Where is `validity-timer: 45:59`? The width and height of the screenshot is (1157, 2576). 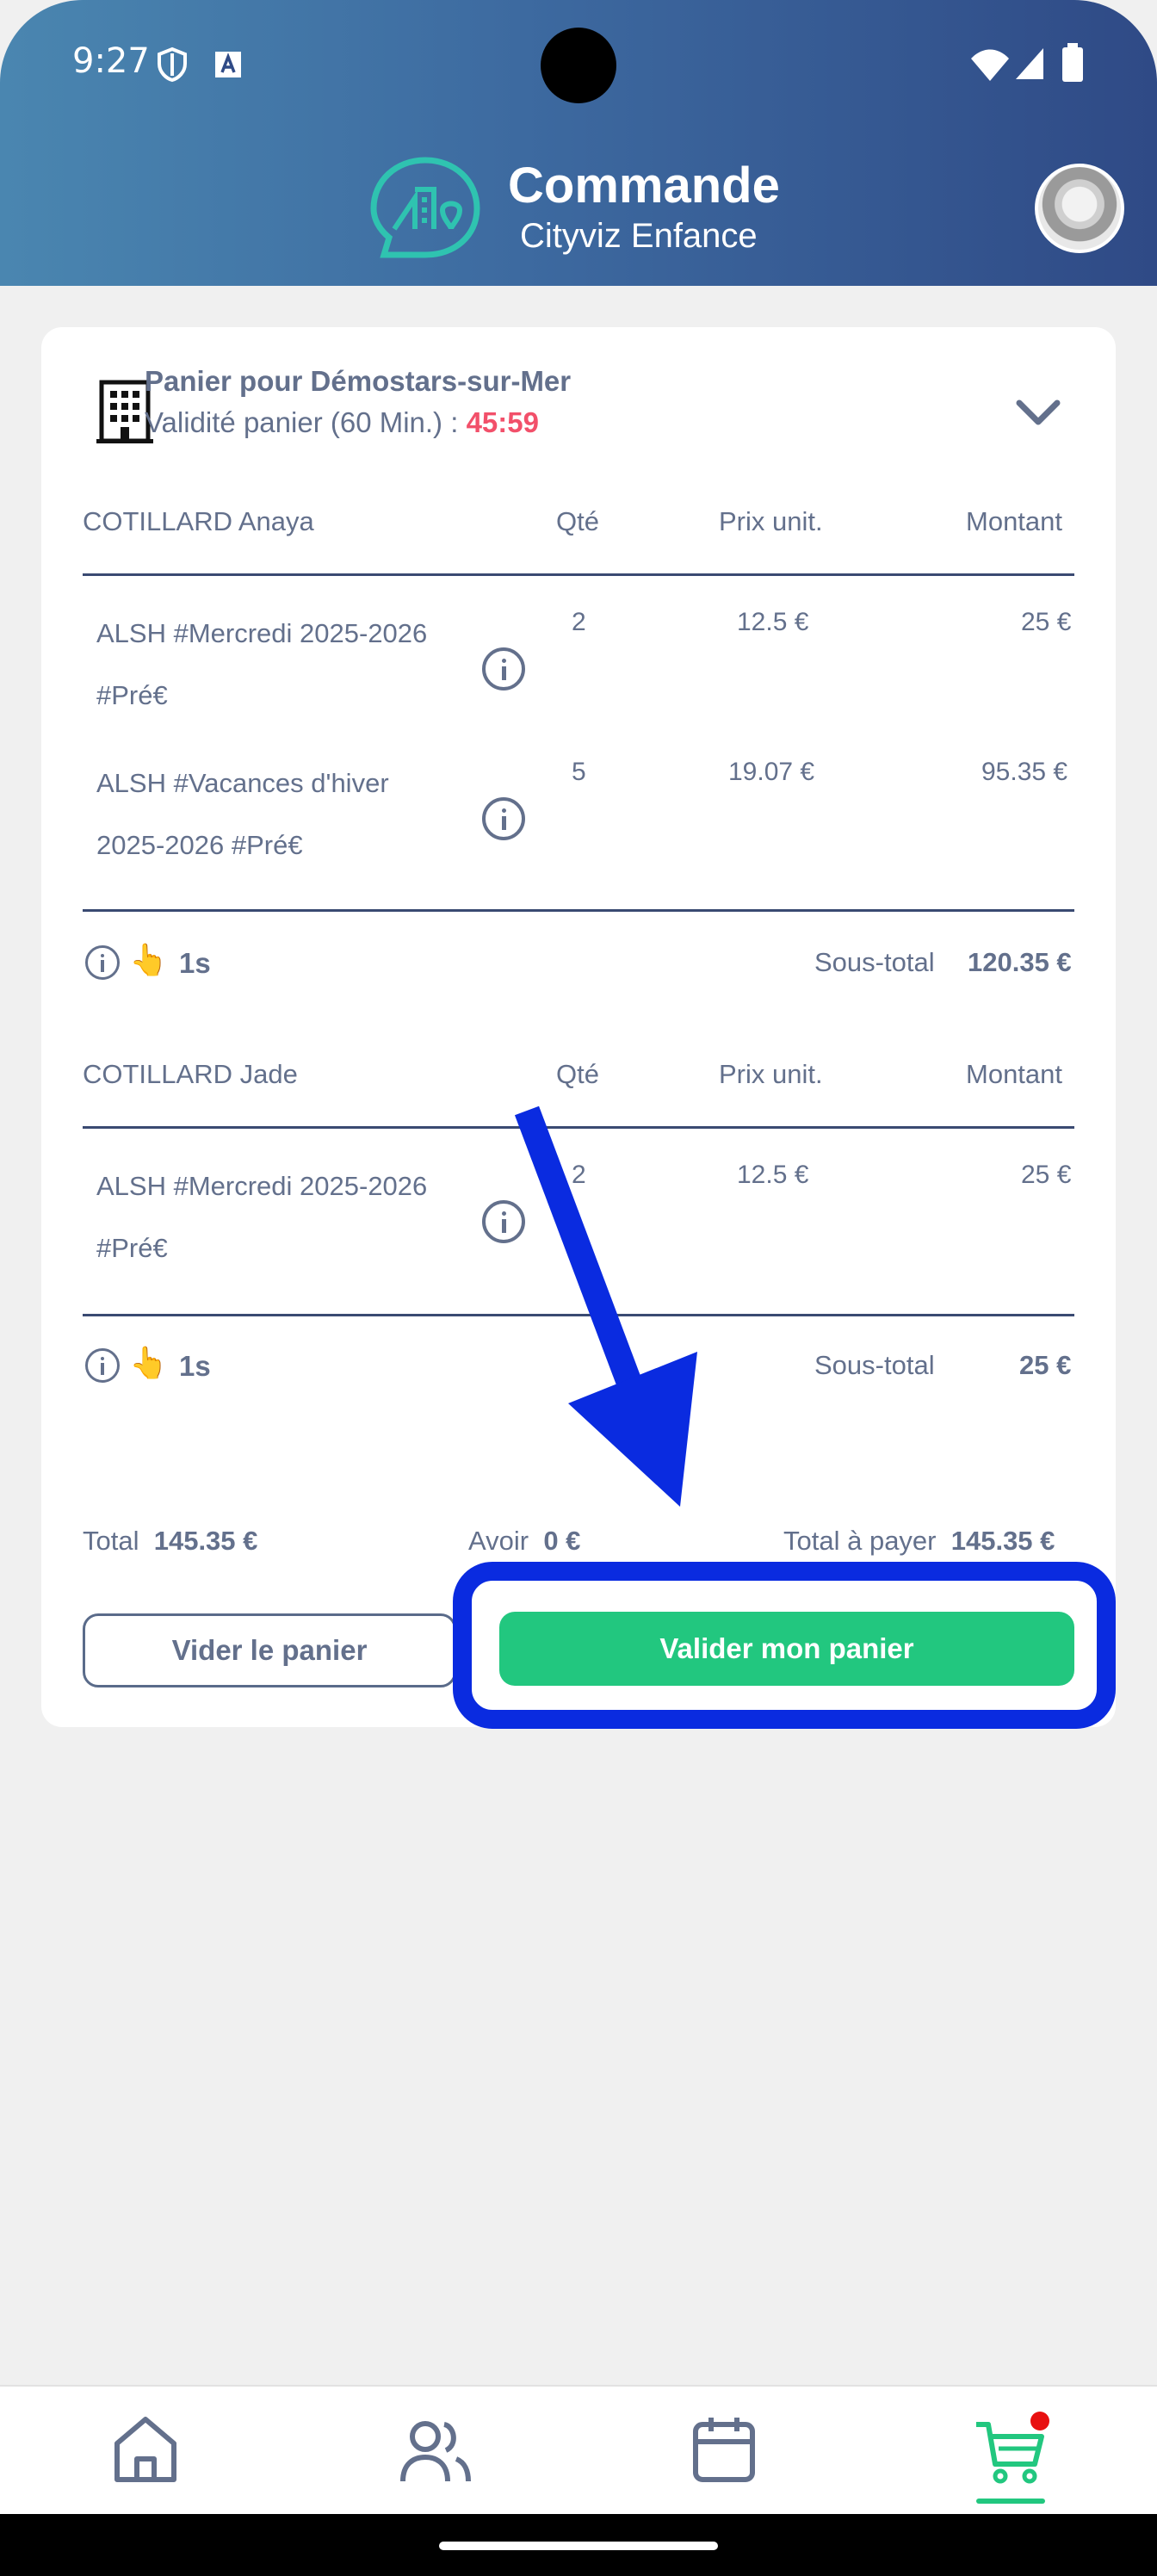 validity-timer: 45:59 is located at coordinates (503, 422).